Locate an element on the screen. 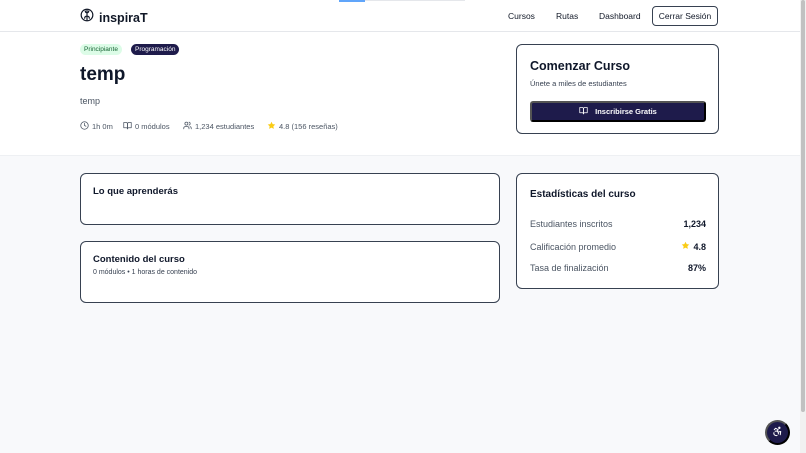 The width and height of the screenshot is (806, 453). enroll-subtitle: Únete a miles de estudiantes is located at coordinates (578, 83).